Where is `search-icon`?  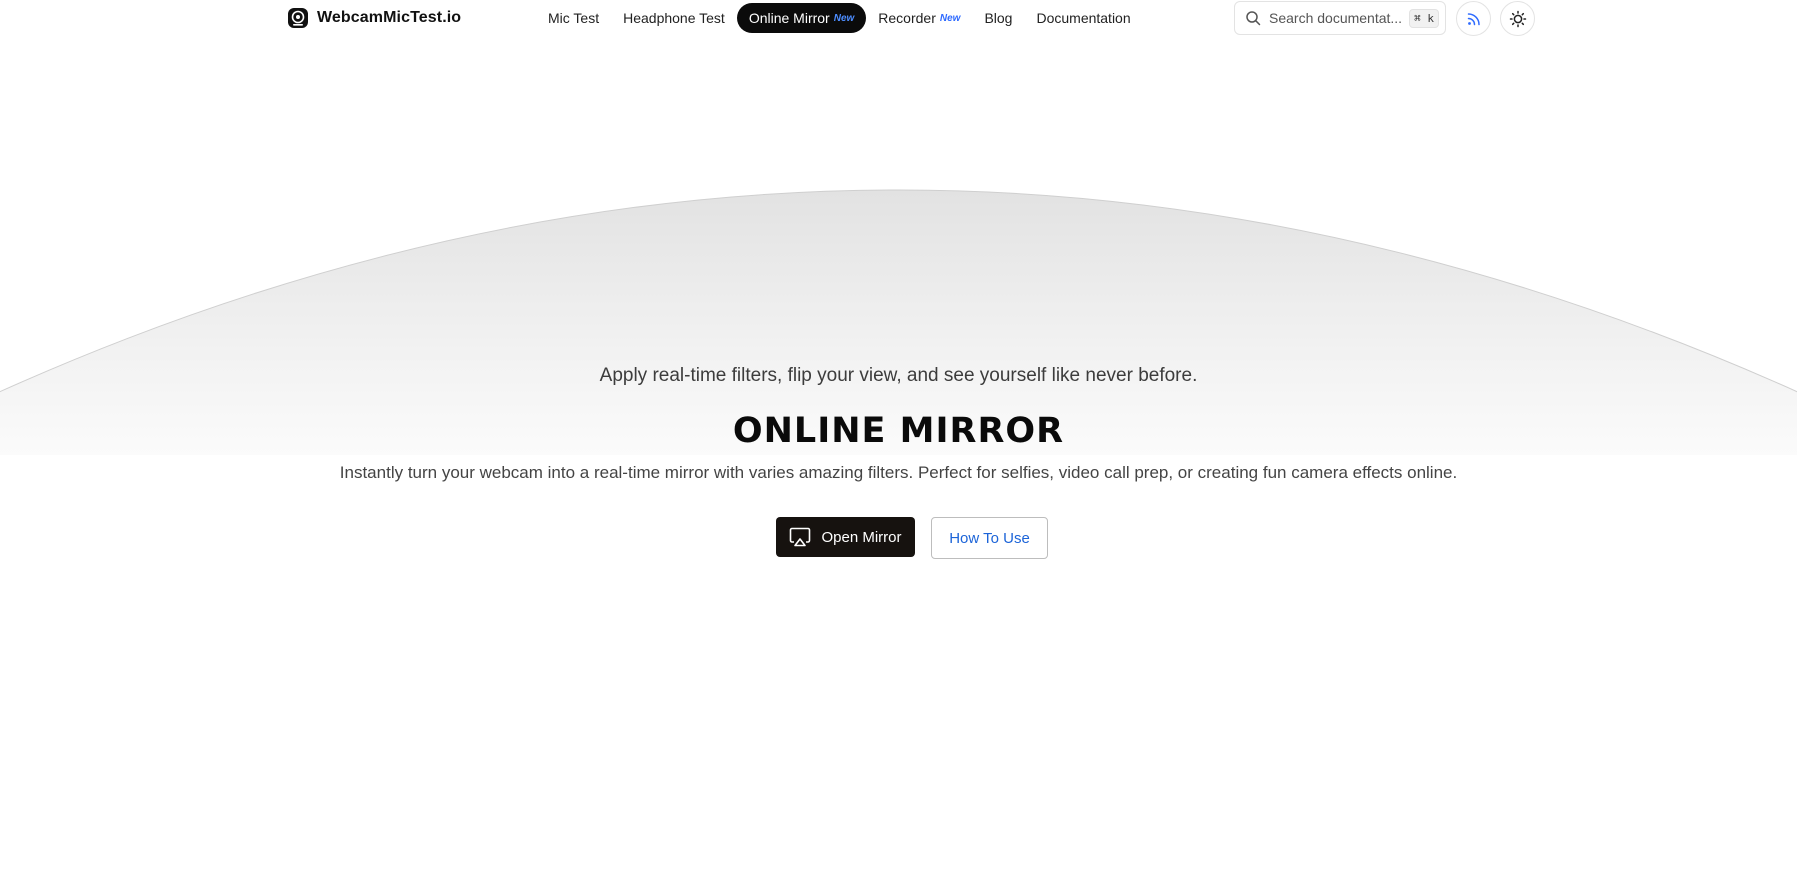
search-icon is located at coordinates (1253, 18).